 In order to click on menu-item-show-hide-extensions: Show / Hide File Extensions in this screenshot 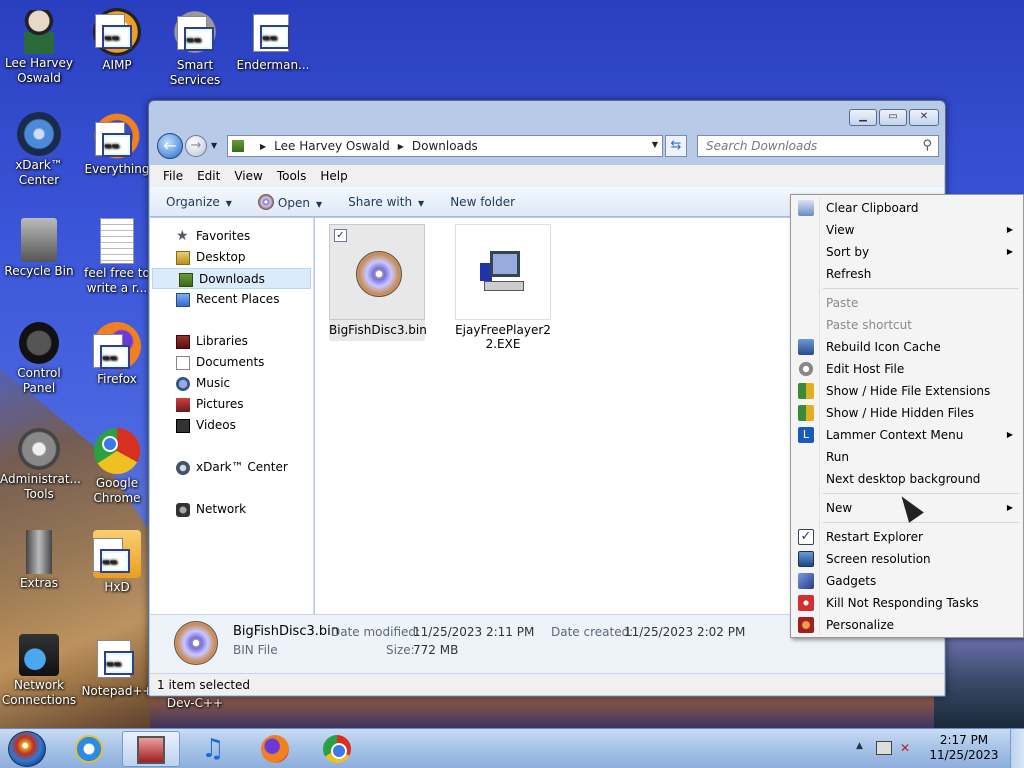, I will do `click(907, 391)`.